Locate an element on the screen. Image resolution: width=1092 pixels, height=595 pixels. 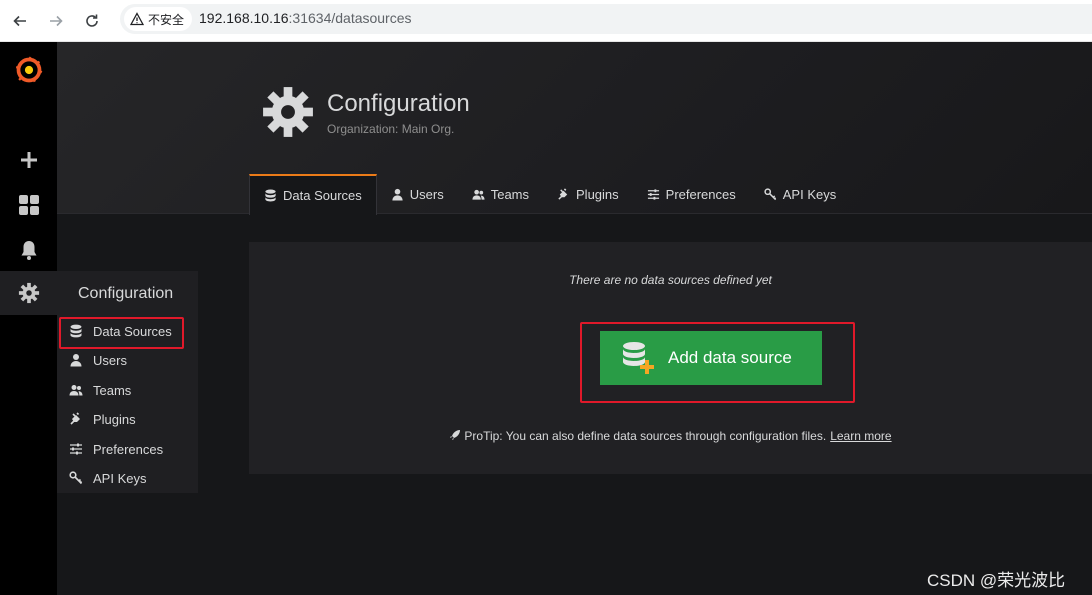
watermark: CSDN @荣光波比 is located at coordinates (996, 580).